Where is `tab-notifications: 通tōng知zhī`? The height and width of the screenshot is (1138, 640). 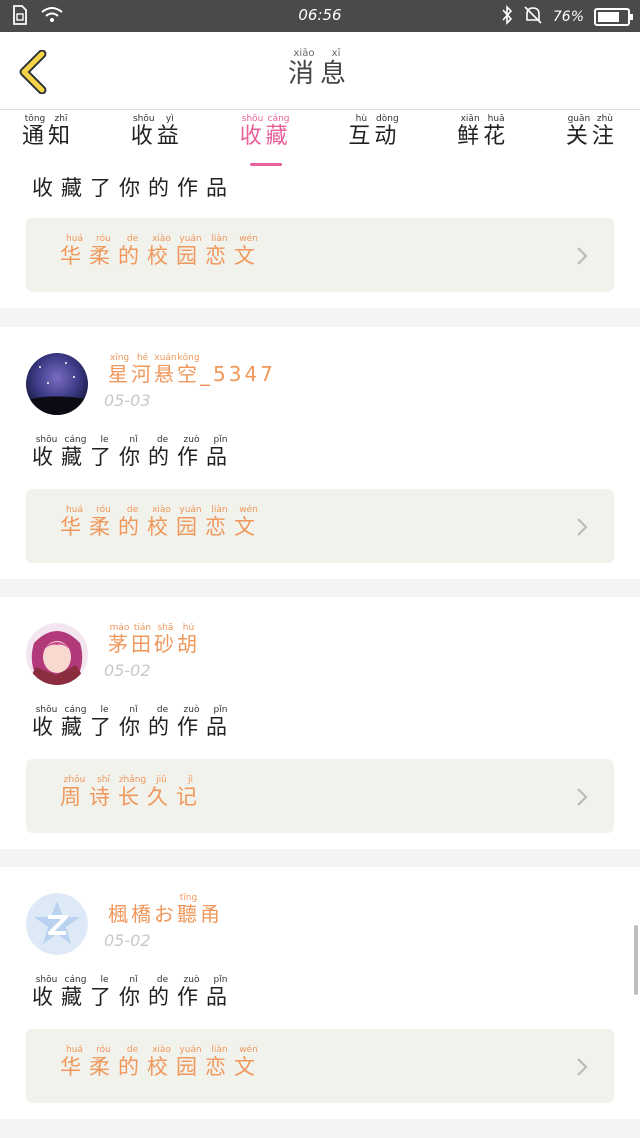 tab-notifications: 通tōng知zhī is located at coordinates (48, 140).